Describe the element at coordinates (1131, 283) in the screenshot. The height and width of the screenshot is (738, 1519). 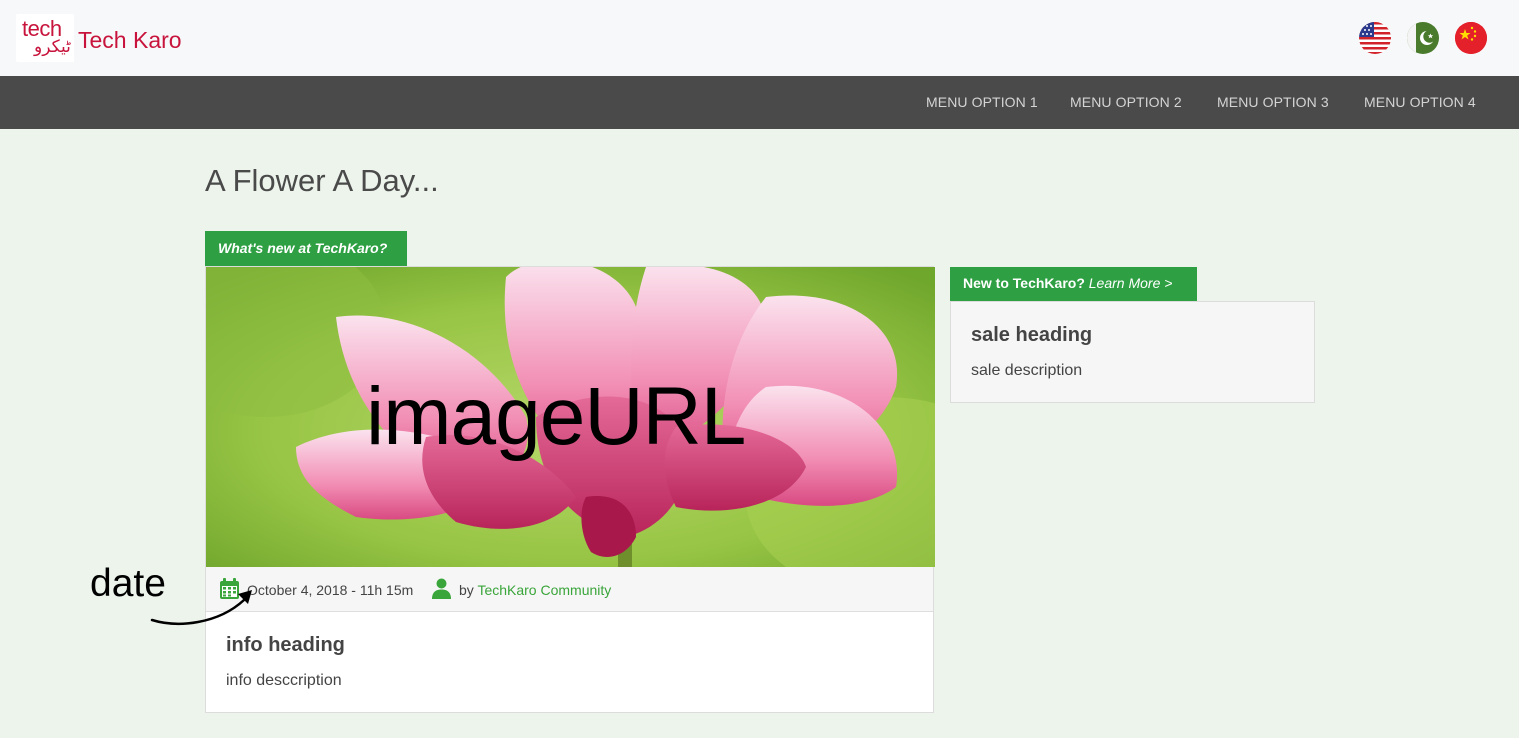
I see `learn-more-link: Learn More >` at that location.